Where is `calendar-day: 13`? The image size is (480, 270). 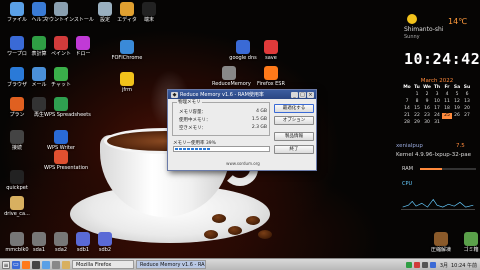 calendar-day: 13 is located at coordinates (467, 101).